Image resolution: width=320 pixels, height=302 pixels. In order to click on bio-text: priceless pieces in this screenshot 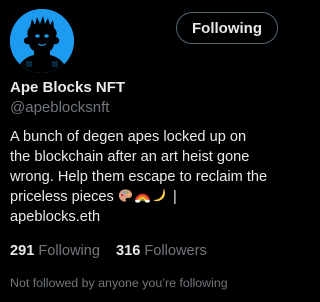, I will do `click(62, 197)`.